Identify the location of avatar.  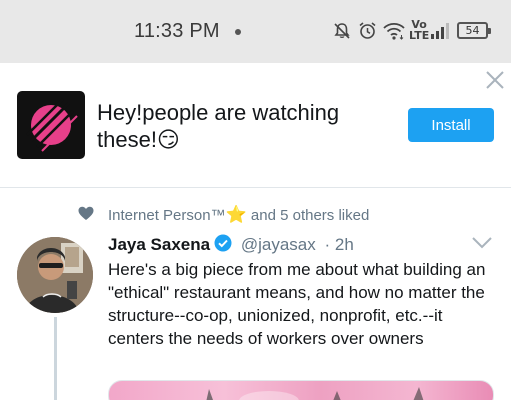
(55, 275).